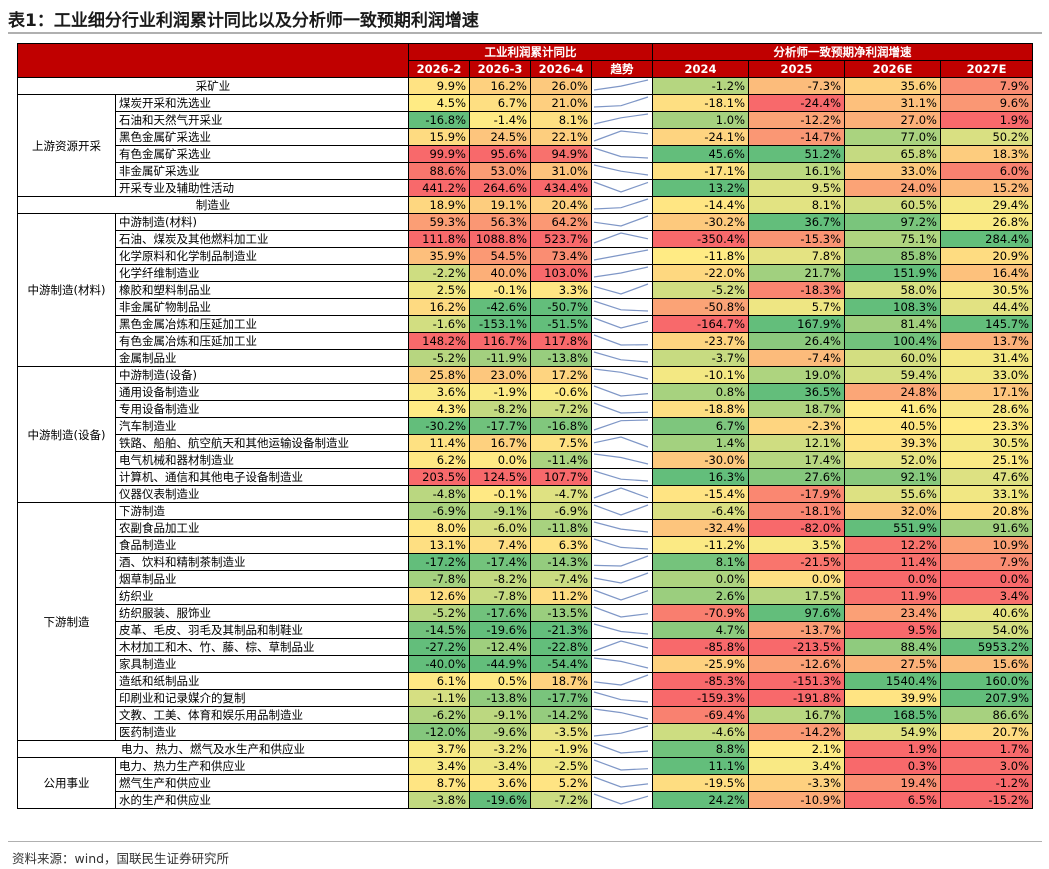 Image resolution: width=1049 pixels, height=869 pixels. Describe the element at coordinates (561, 715) in the screenshot. I see `profit-yoy-cell: -14.2%` at that location.